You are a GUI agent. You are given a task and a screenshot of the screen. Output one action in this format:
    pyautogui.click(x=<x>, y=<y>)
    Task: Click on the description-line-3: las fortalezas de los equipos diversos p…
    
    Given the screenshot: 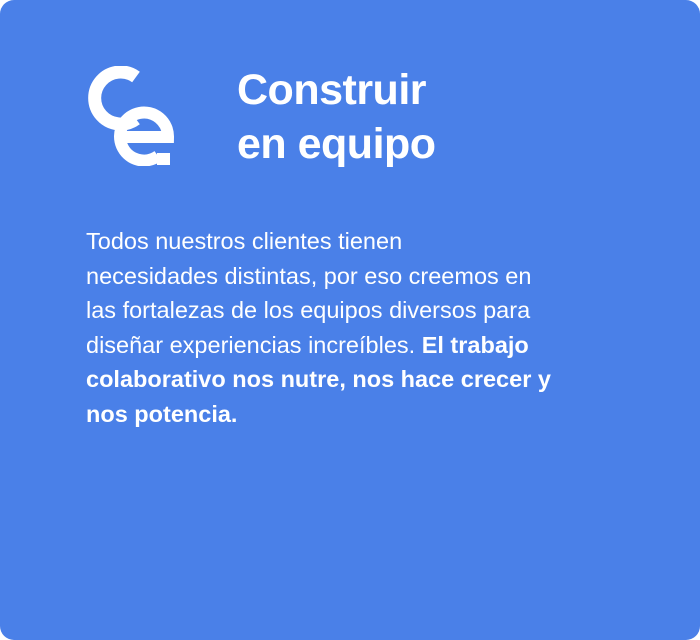 What is the action you would take?
    pyautogui.click(x=308, y=310)
    